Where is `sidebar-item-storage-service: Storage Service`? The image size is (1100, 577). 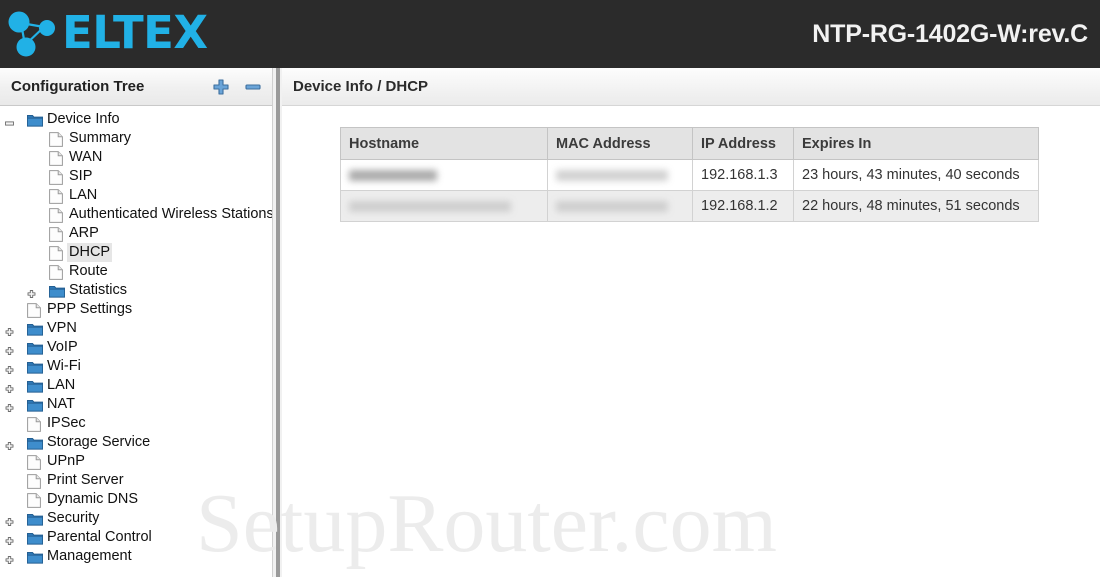
sidebar-item-storage-service: Storage Service is located at coordinates (136, 442).